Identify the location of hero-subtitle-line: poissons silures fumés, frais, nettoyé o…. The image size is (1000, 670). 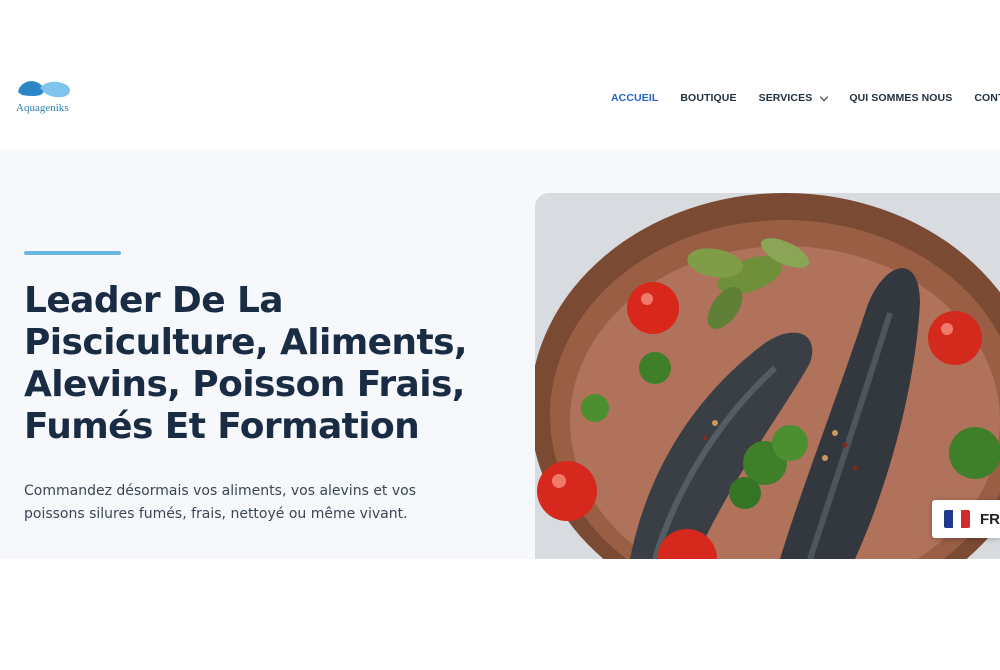
(216, 514).